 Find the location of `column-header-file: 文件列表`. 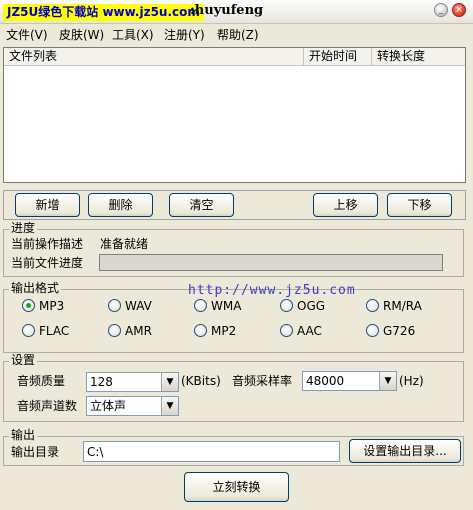

column-header-file: 文件列表 is located at coordinates (154, 57).